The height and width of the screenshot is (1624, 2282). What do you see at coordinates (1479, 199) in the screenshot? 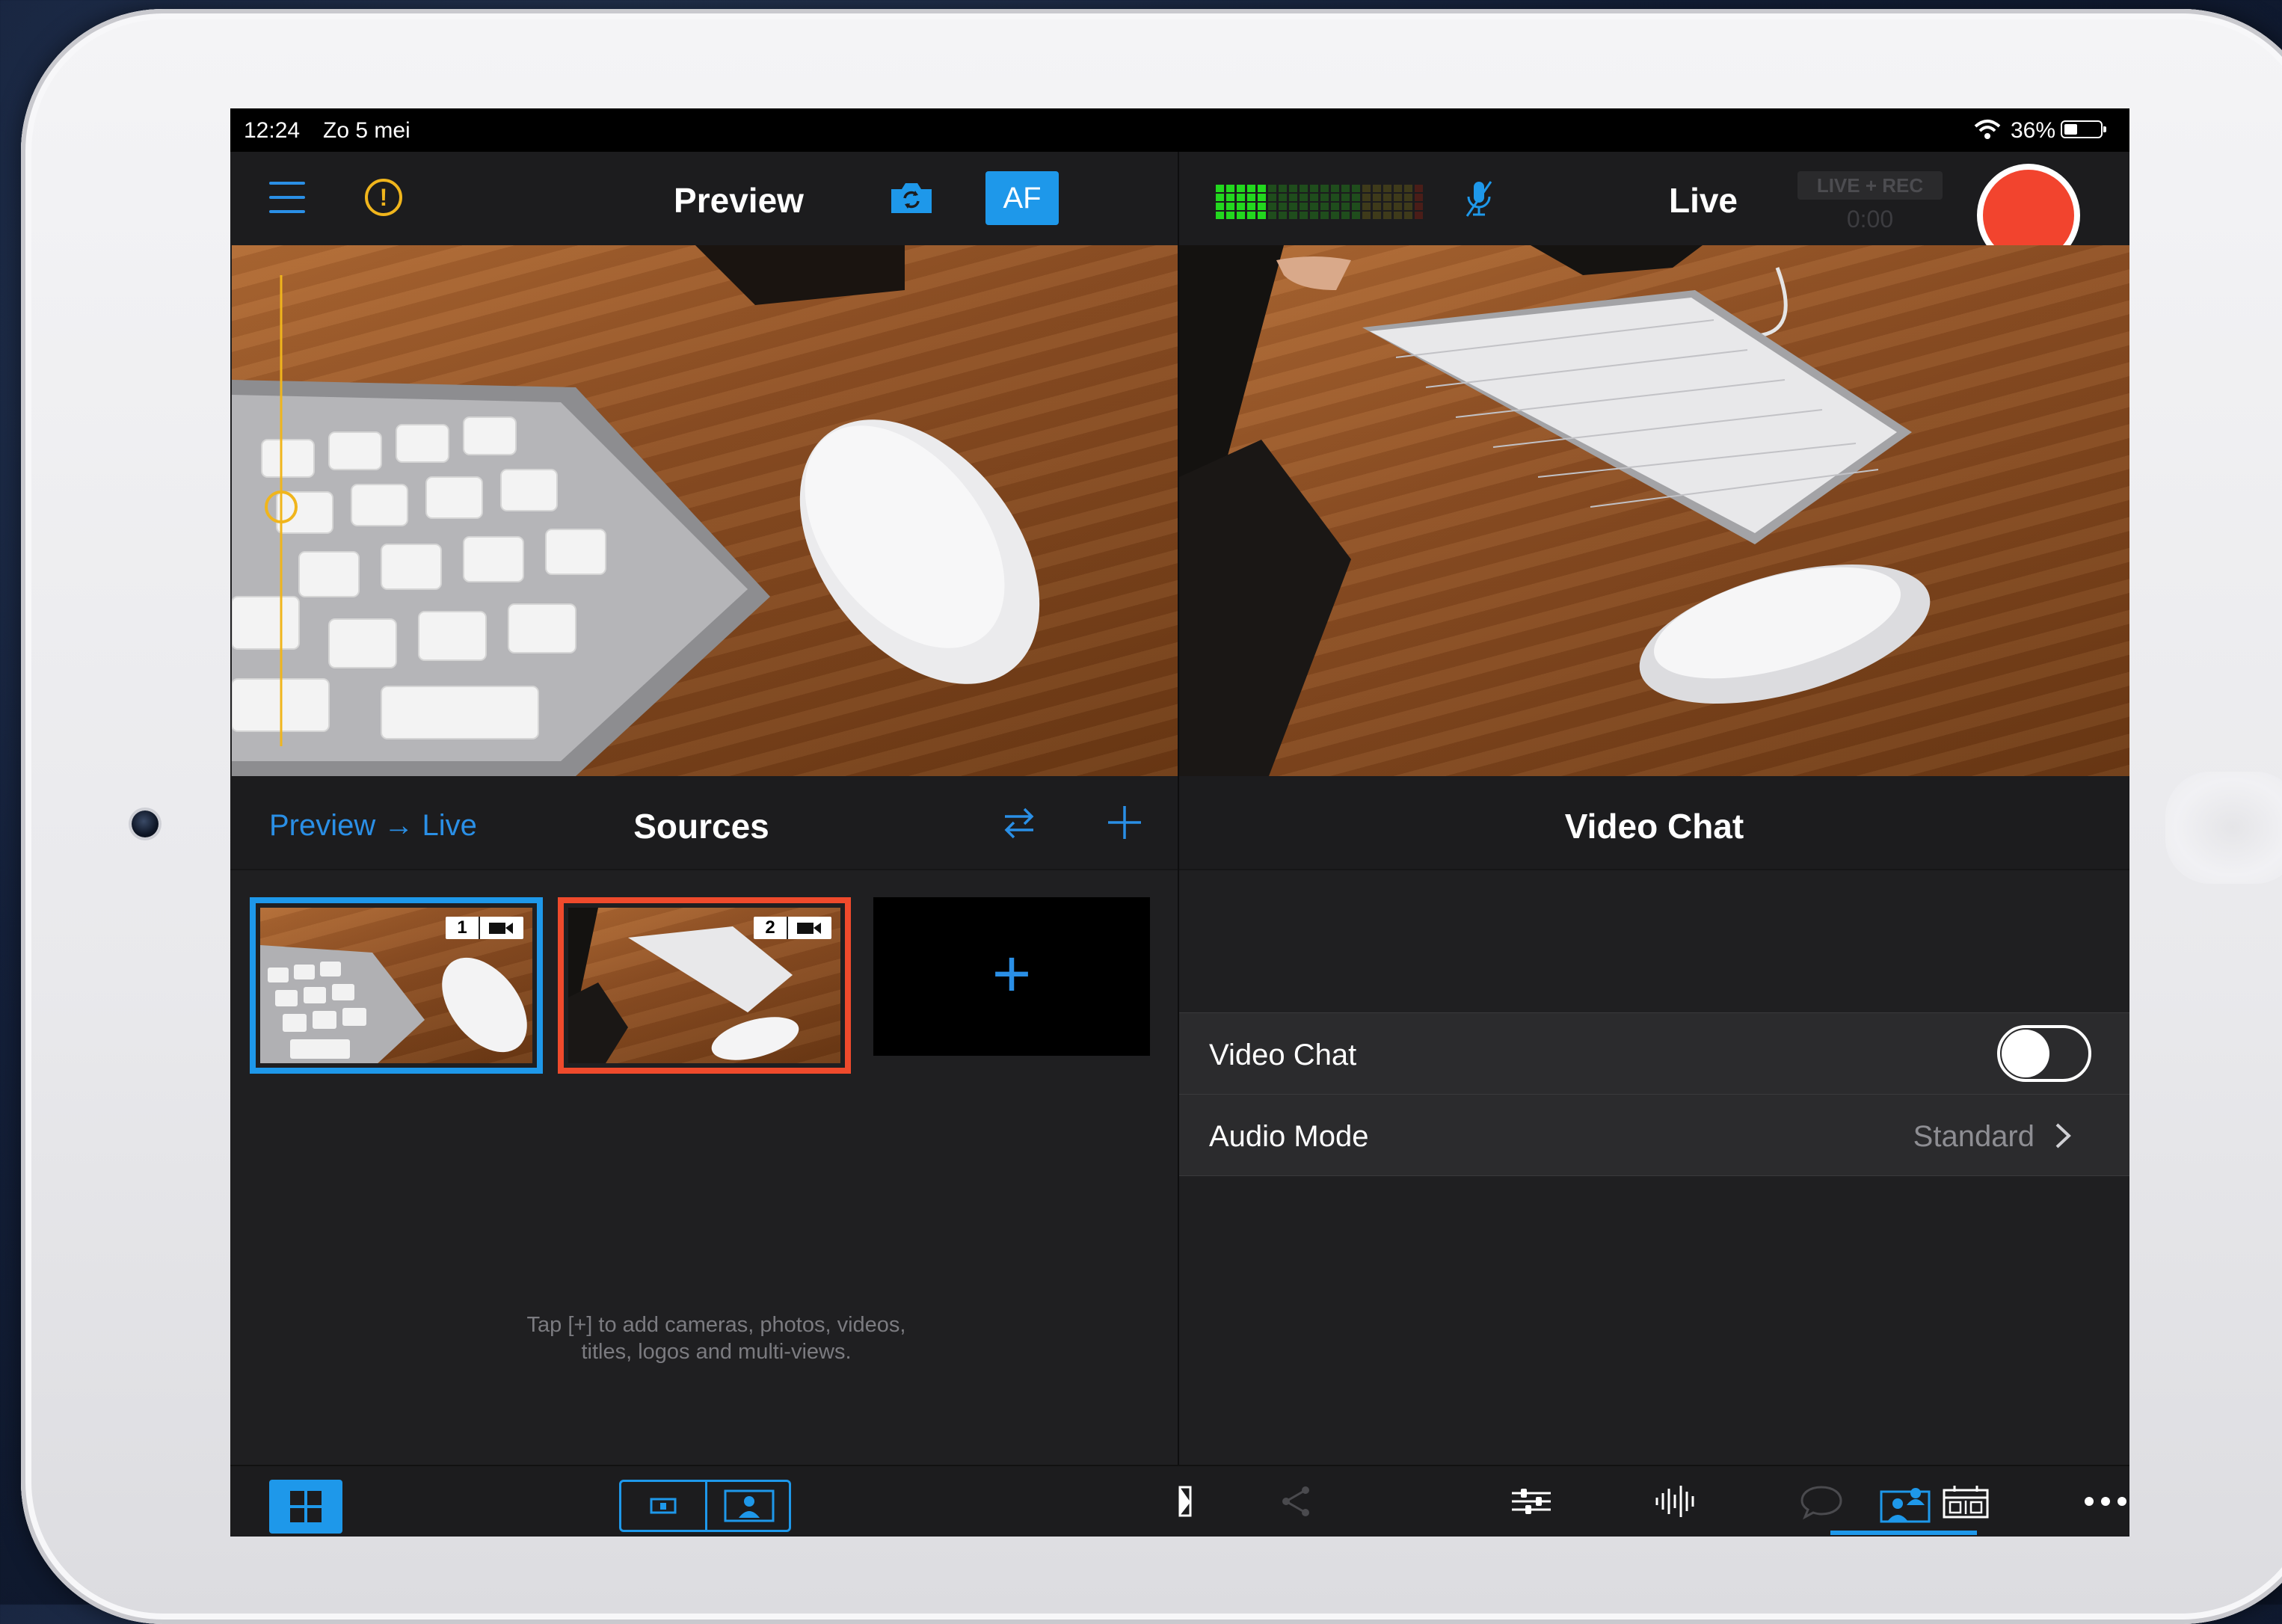
I see `mic-muted-icon` at bounding box center [1479, 199].